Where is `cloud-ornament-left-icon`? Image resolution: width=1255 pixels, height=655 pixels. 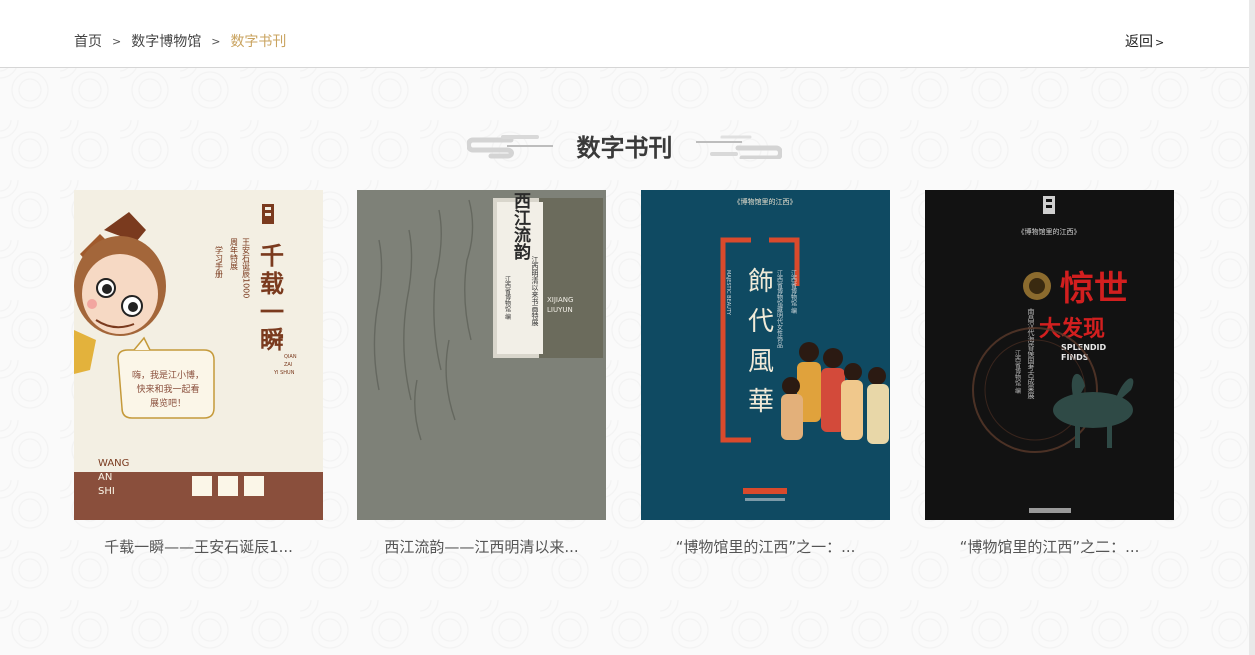
cloud-ornament-left-icon is located at coordinates (510, 146).